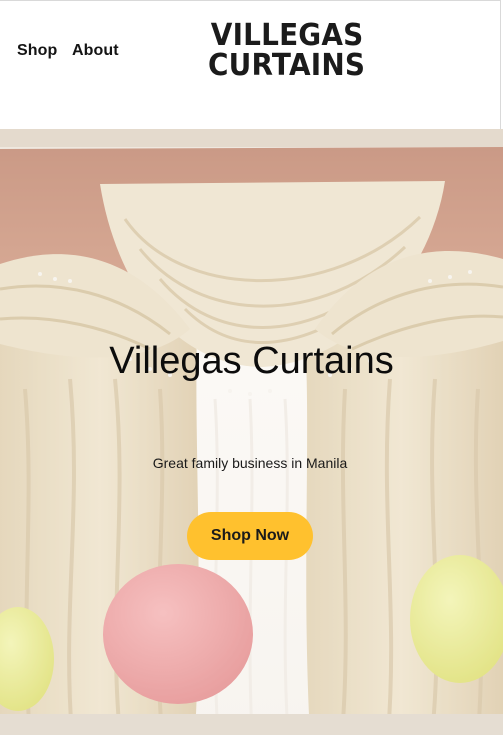 This screenshot has width=503, height=735. I want to click on shop-now-button: Shop Now, so click(250, 536).